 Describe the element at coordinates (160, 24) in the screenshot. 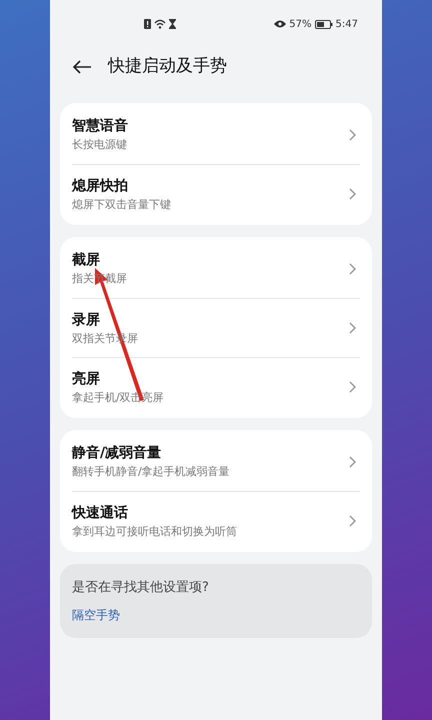

I see `wifi-icon` at that location.